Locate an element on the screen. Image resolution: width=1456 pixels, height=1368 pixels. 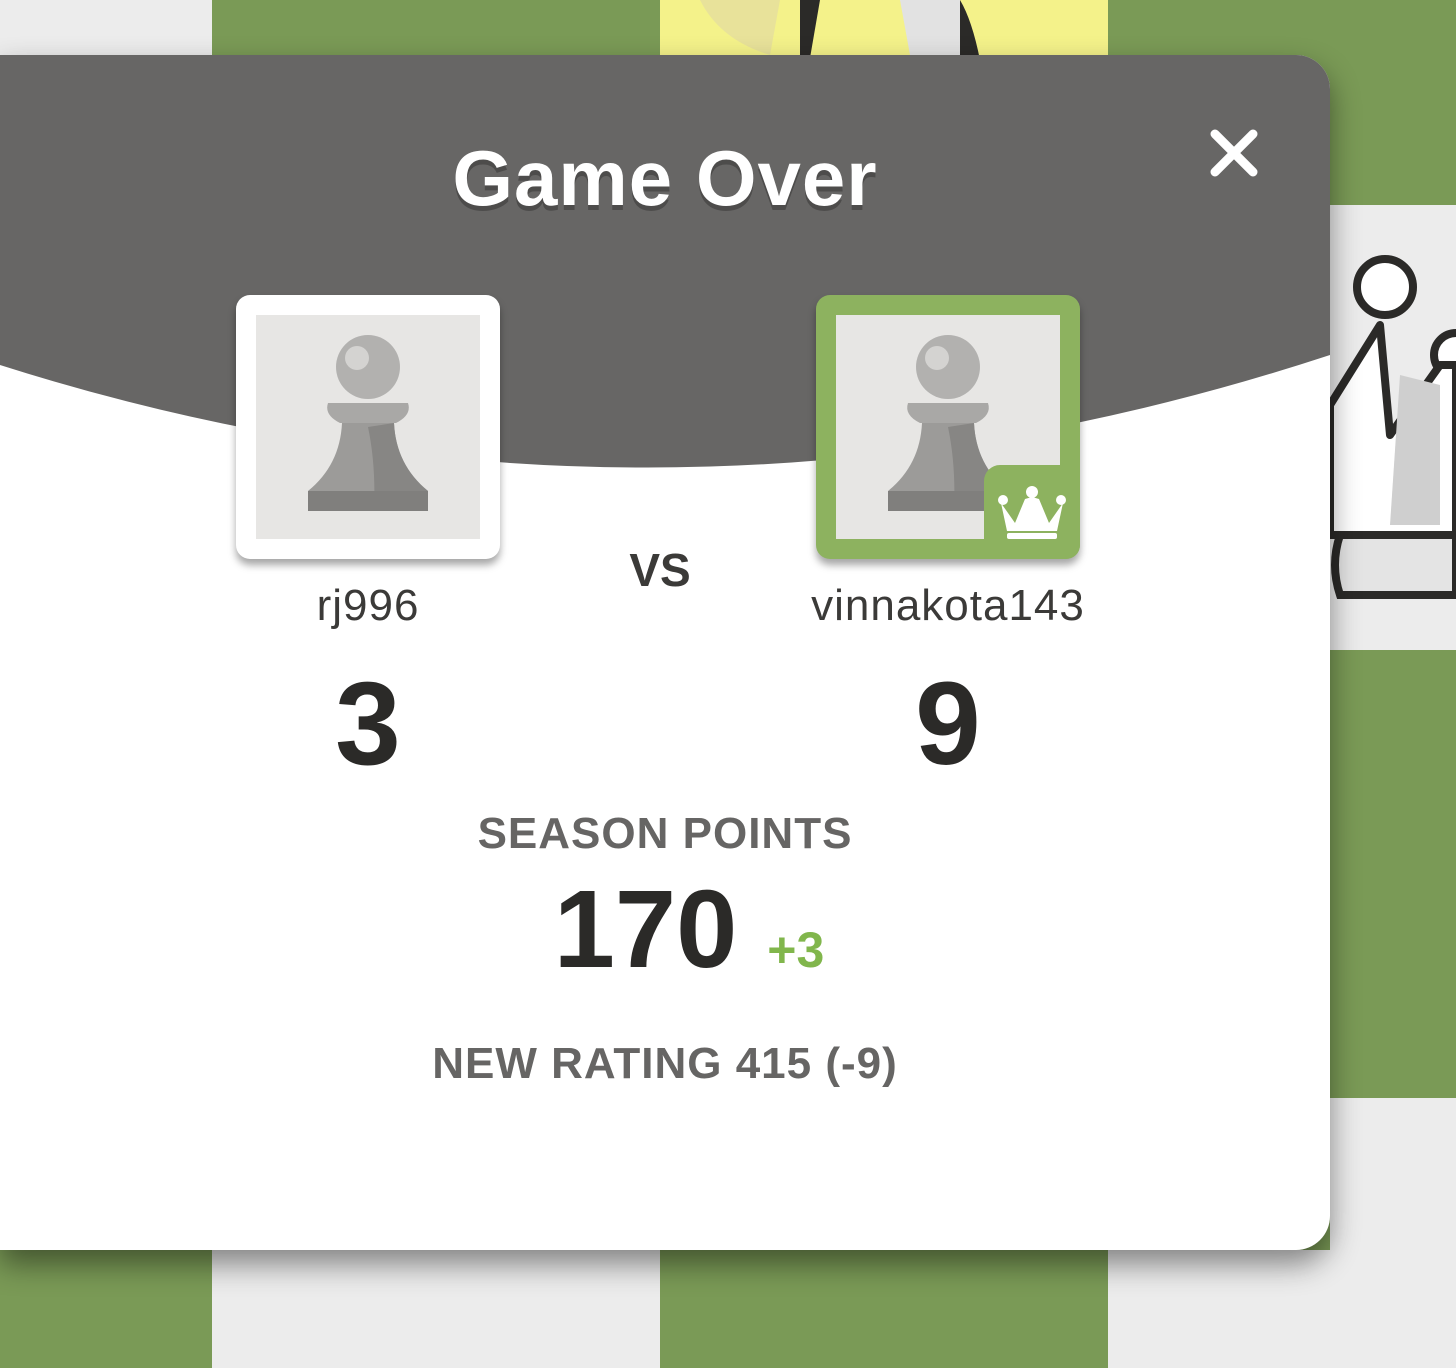
close-icon is located at coordinates (1234, 153).